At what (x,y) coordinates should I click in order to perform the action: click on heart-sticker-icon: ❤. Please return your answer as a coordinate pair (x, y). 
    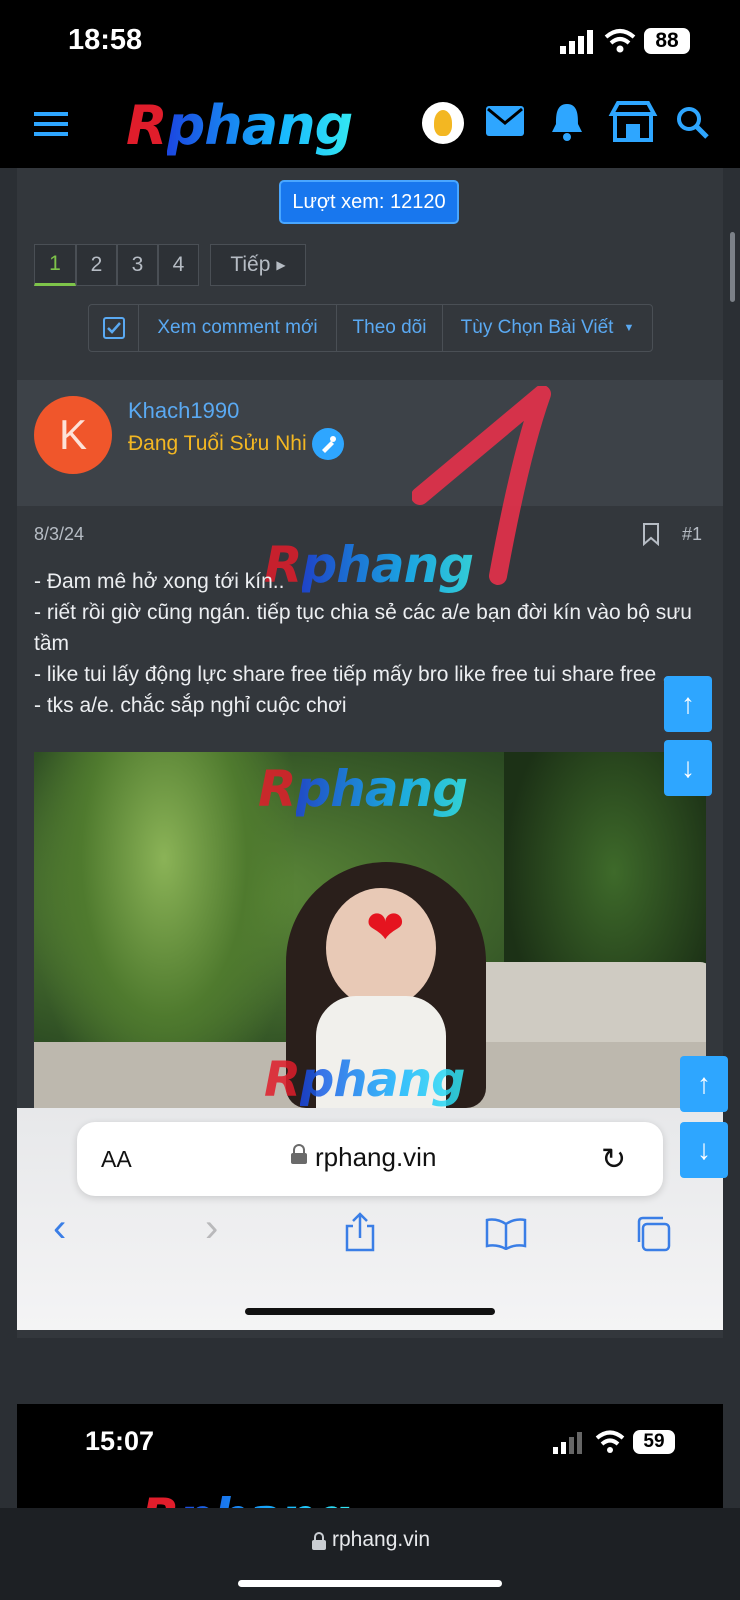
    Looking at the image, I should click on (385, 927).